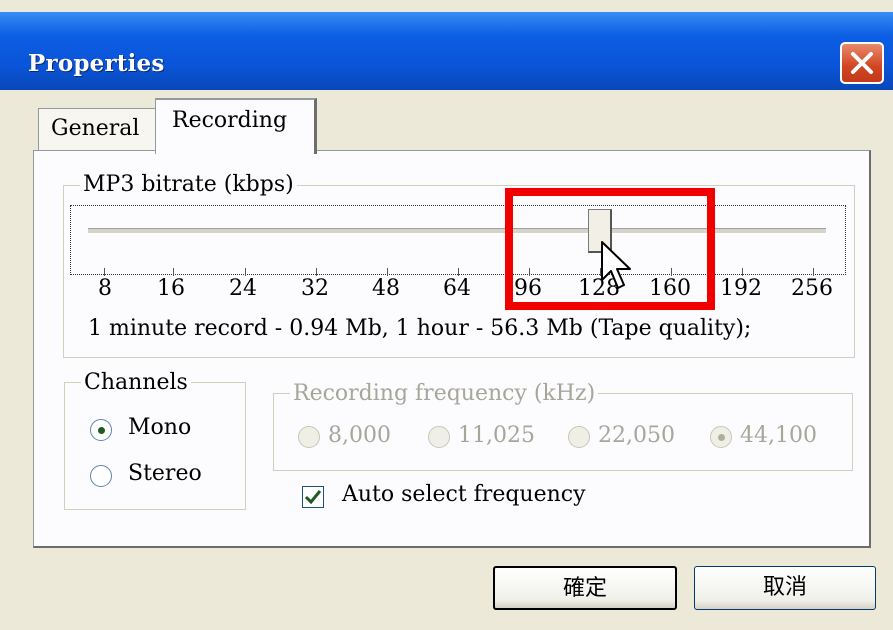  Describe the element at coordinates (188, 184) in the screenshot. I see `bitrate-group-label: MP3 bitrate (kbps)` at that location.